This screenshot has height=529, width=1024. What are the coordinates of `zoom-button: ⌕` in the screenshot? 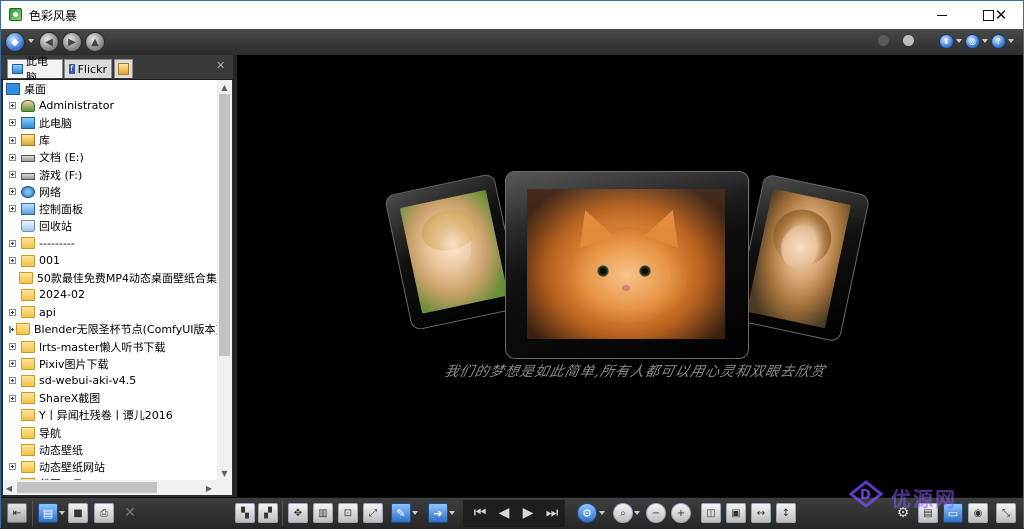 It's located at (623, 513).